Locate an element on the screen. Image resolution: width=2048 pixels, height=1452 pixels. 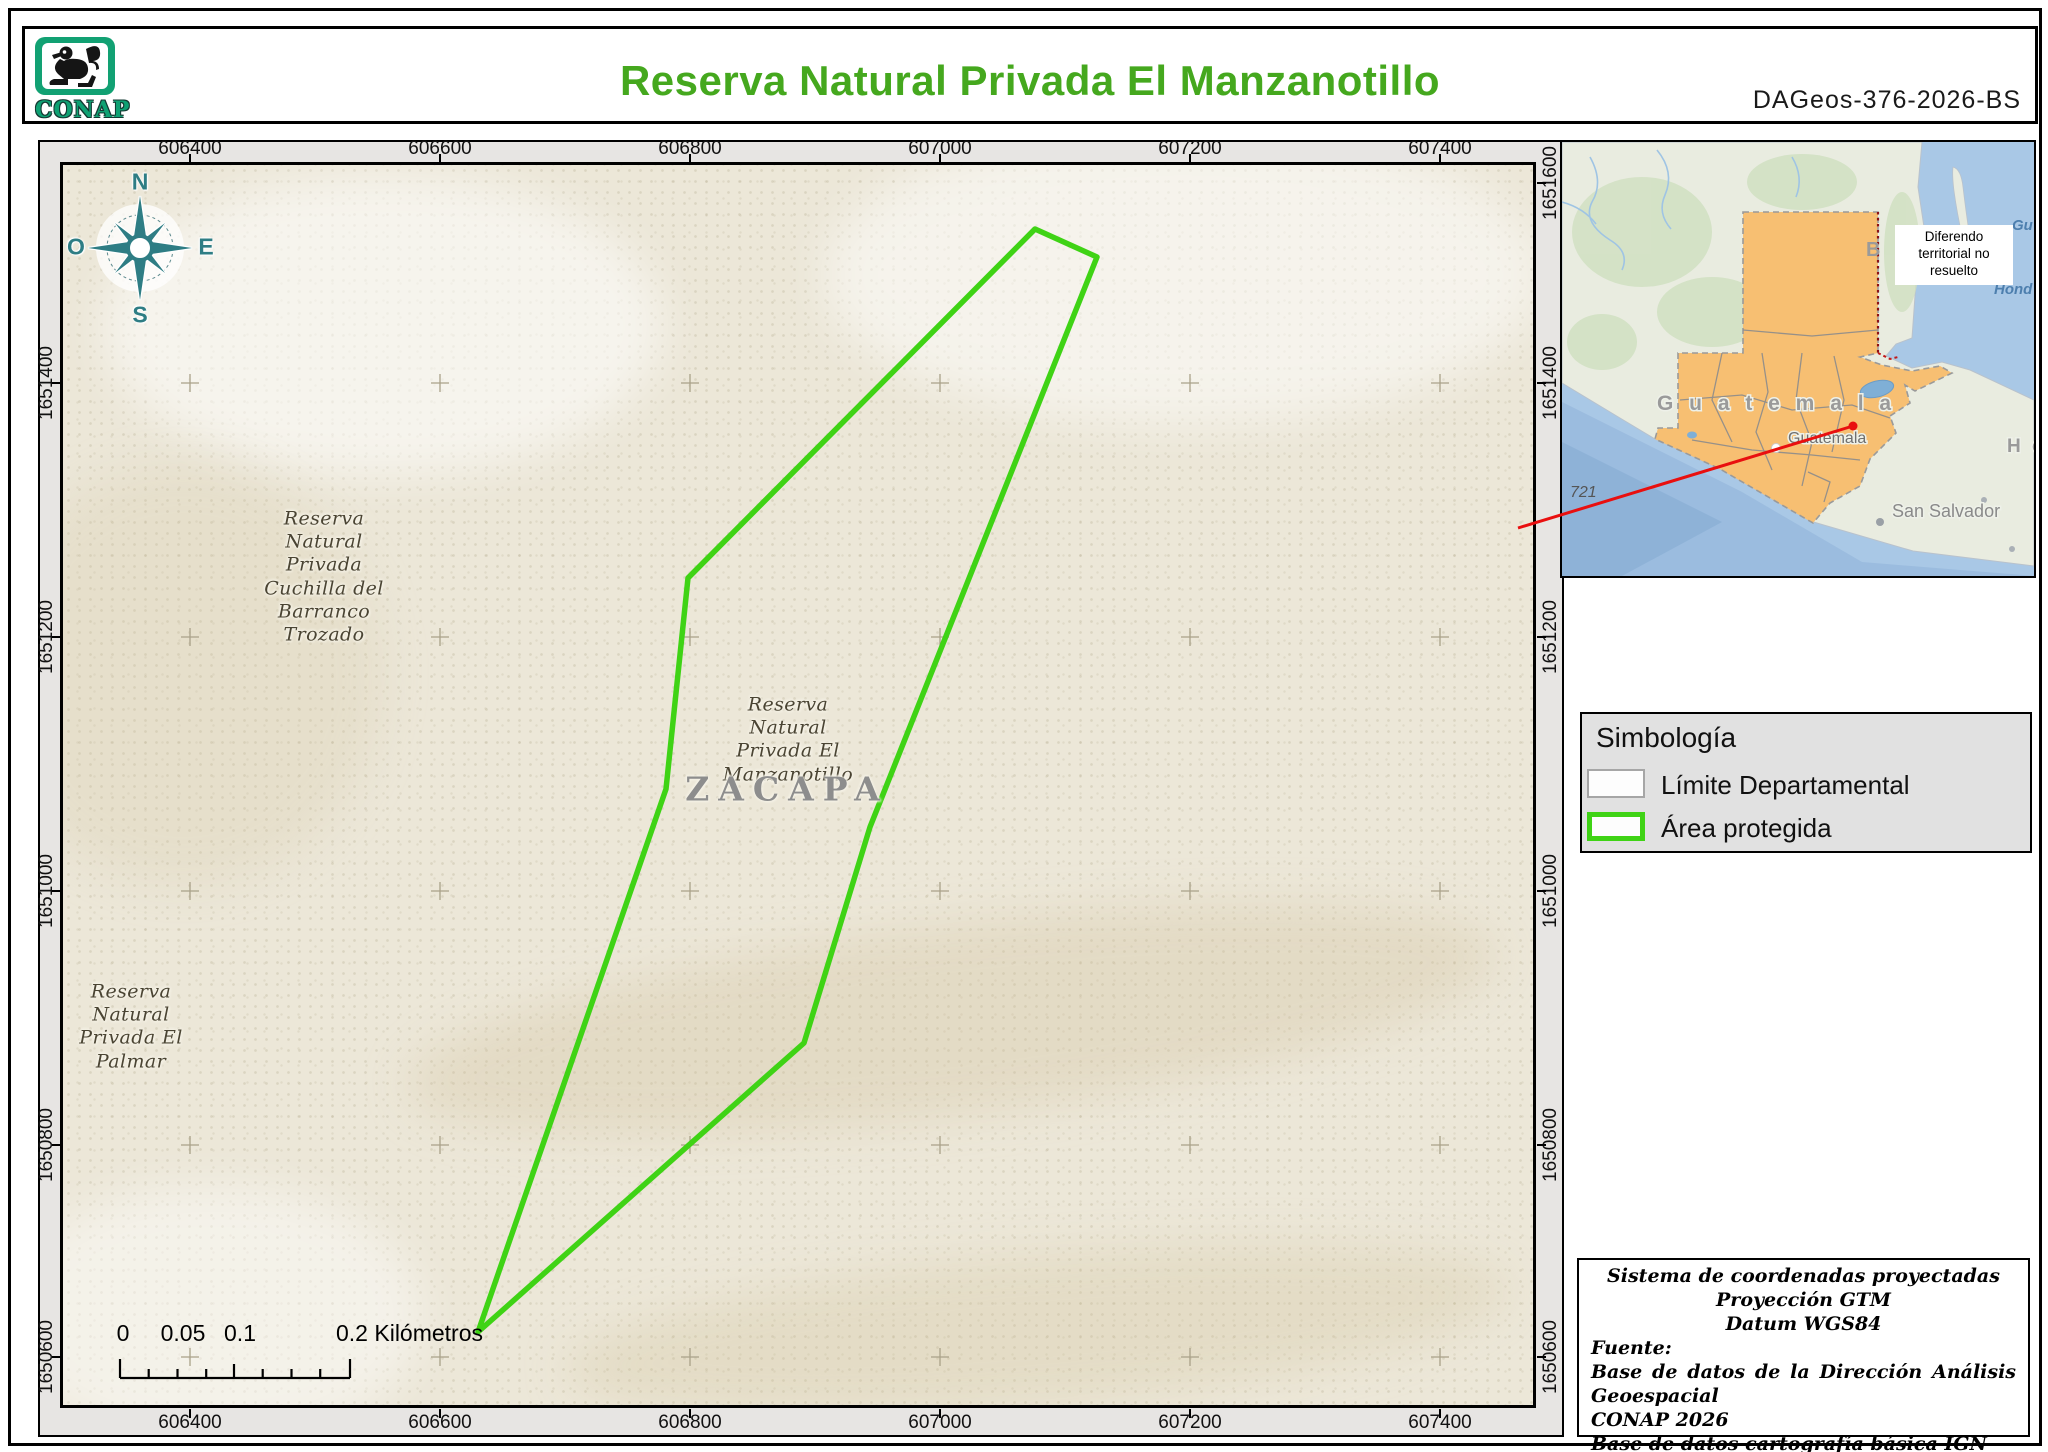
legend-swatch-area-protegida is located at coordinates (1616, 826).